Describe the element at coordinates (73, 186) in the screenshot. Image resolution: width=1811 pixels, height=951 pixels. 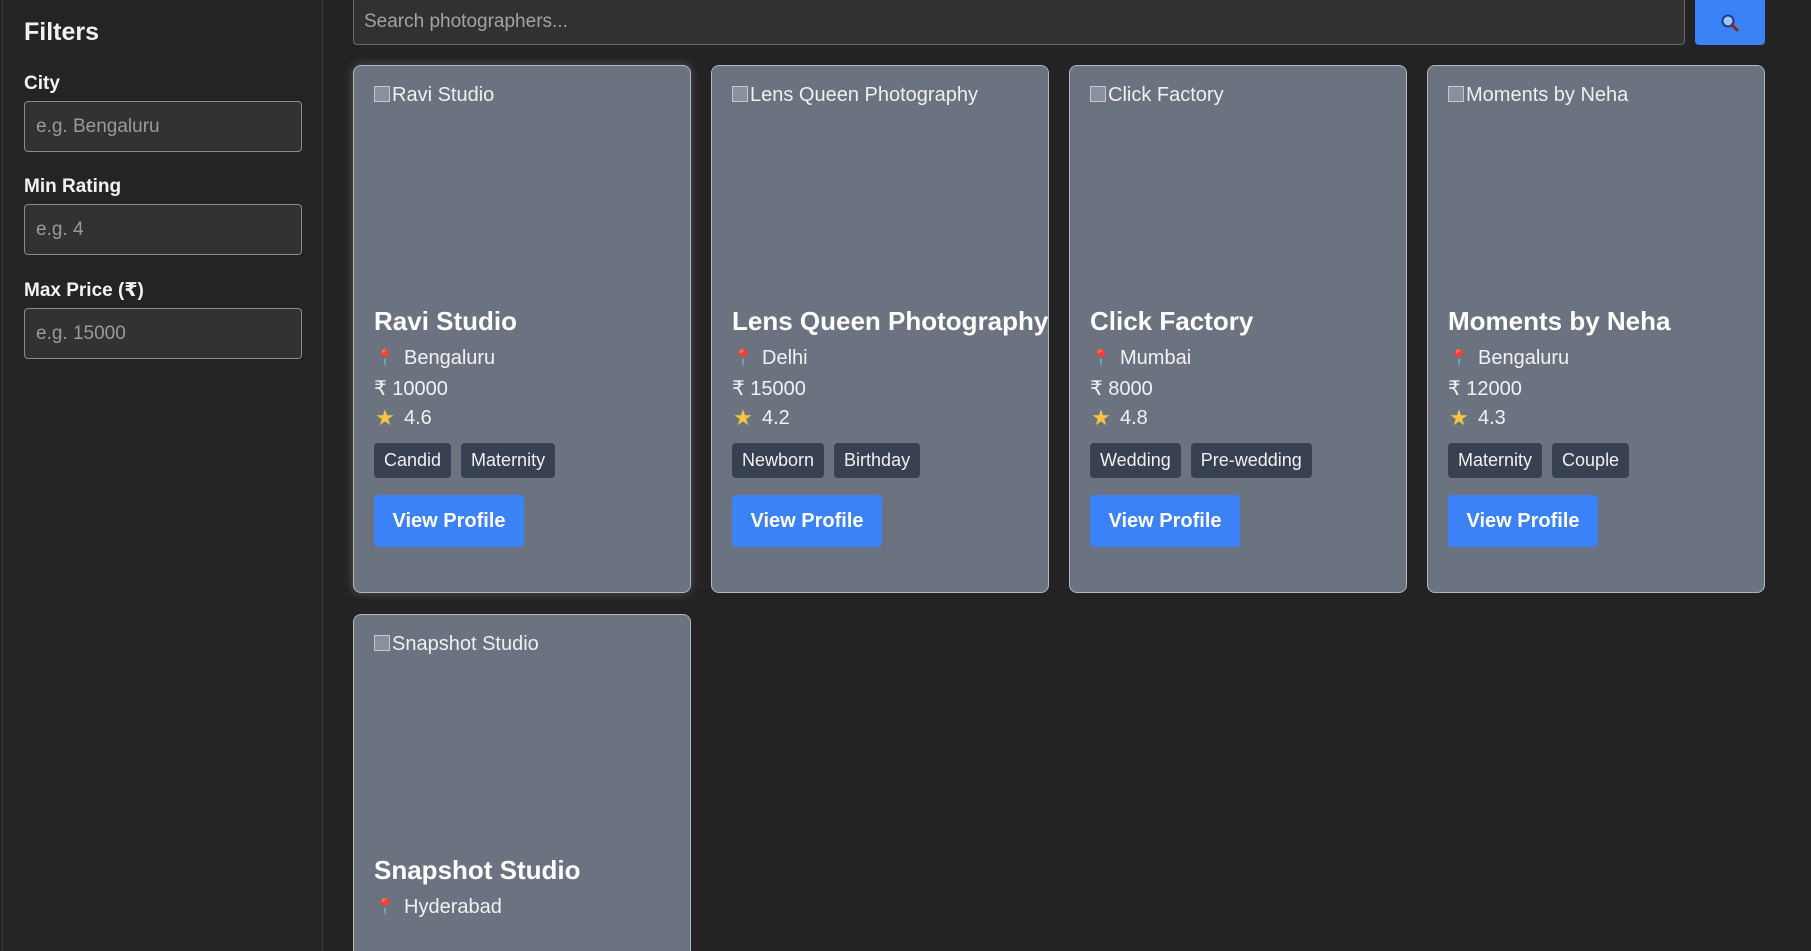
I see `min-rating-label: Min Rating` at that location.